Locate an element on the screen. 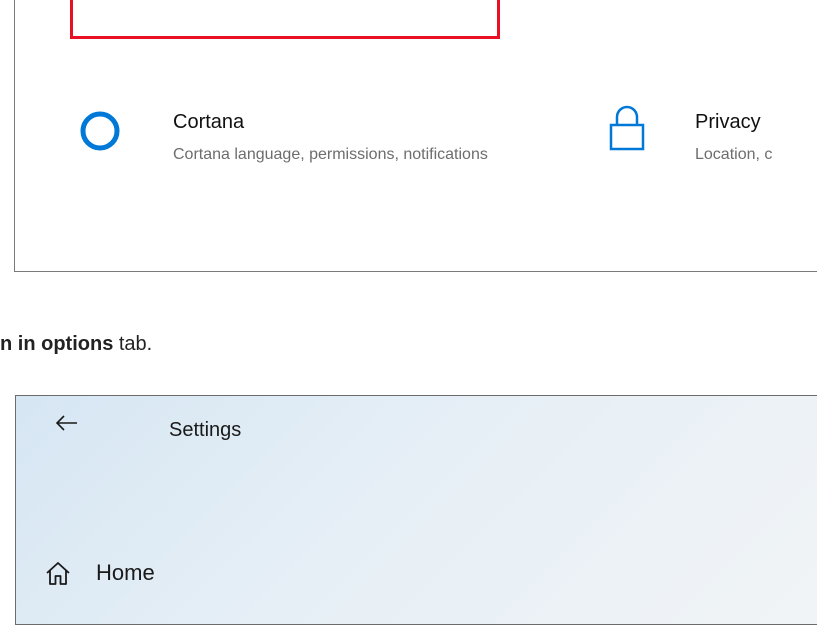 The width and height of the screenshot is (817, 625). nav-item-home-label: Home is located at coordinates (125, 572).